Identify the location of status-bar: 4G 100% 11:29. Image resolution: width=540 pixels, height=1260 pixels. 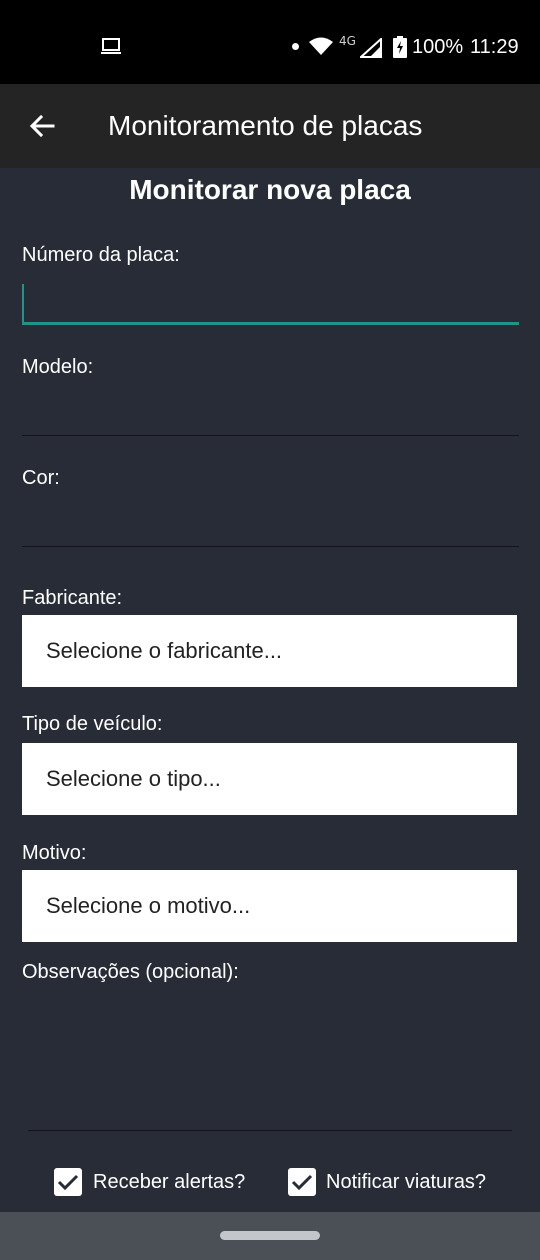
(270, 42).